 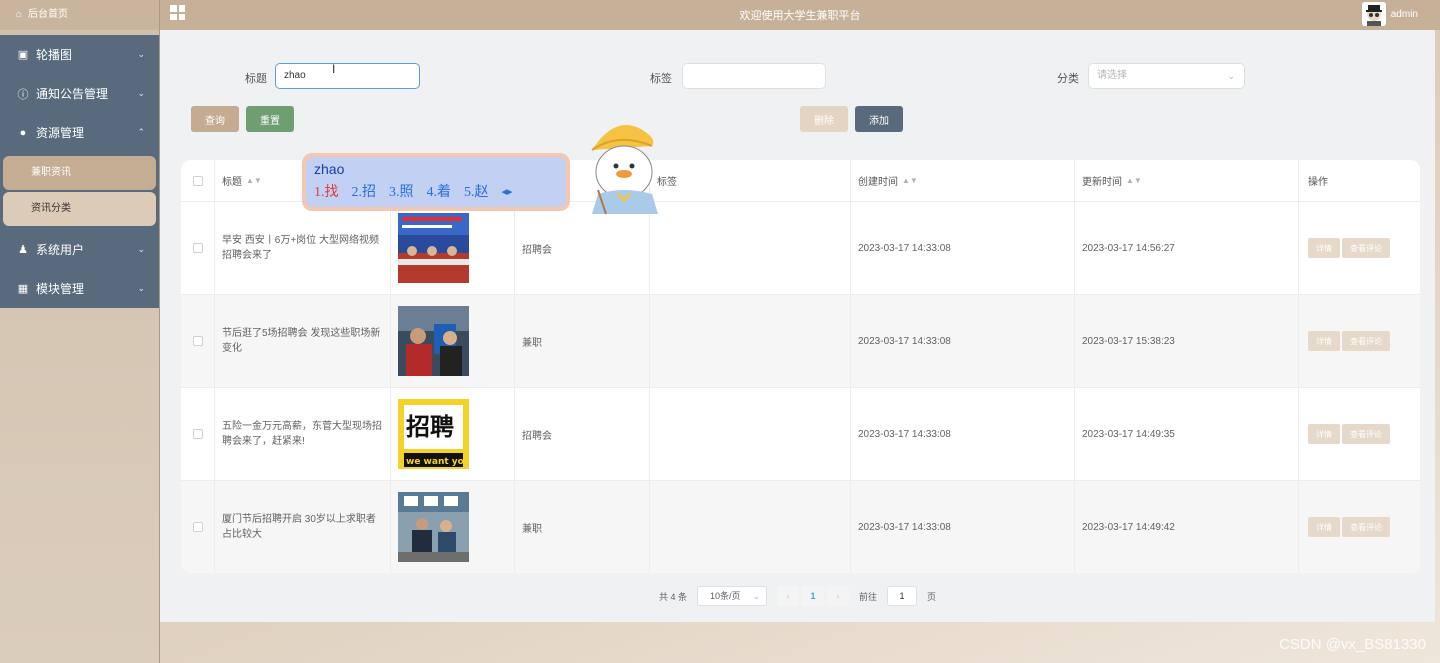 I want to click on row-updated: 2023-03-17 14:49:42, so click(x=1187, y=527).